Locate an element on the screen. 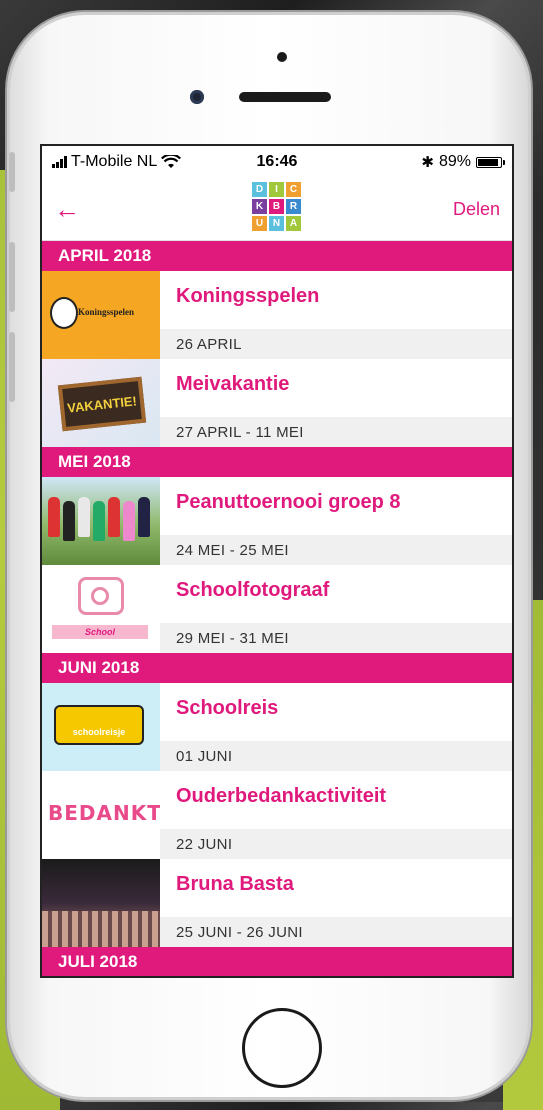  earpiece-speaker is located at coordinates (285, 97).